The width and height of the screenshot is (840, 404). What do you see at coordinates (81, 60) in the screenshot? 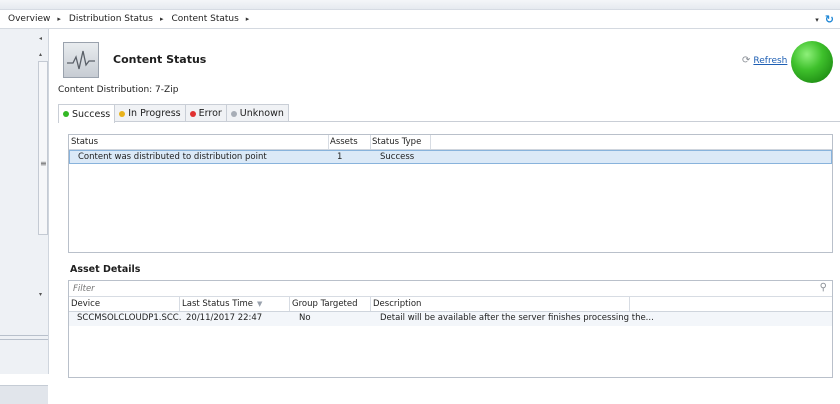
I see `monitoring-icon` at bounding box center [81, 60].